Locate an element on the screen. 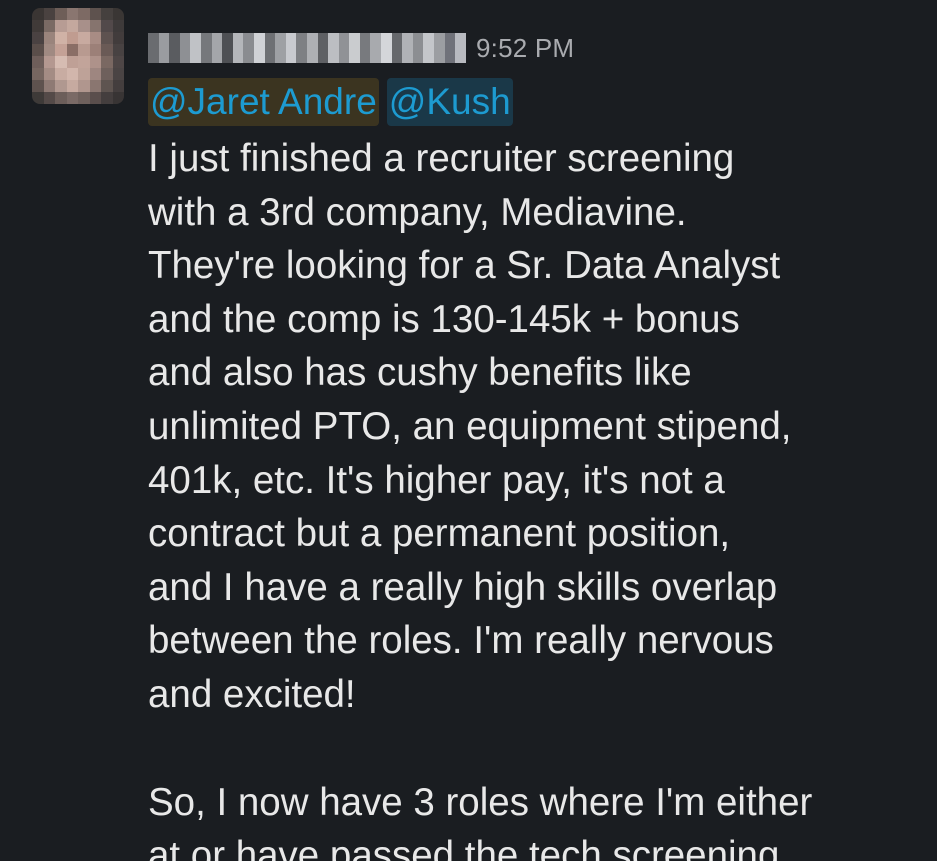  message-header: 9:52 PM is located at coordinates (361, 48).